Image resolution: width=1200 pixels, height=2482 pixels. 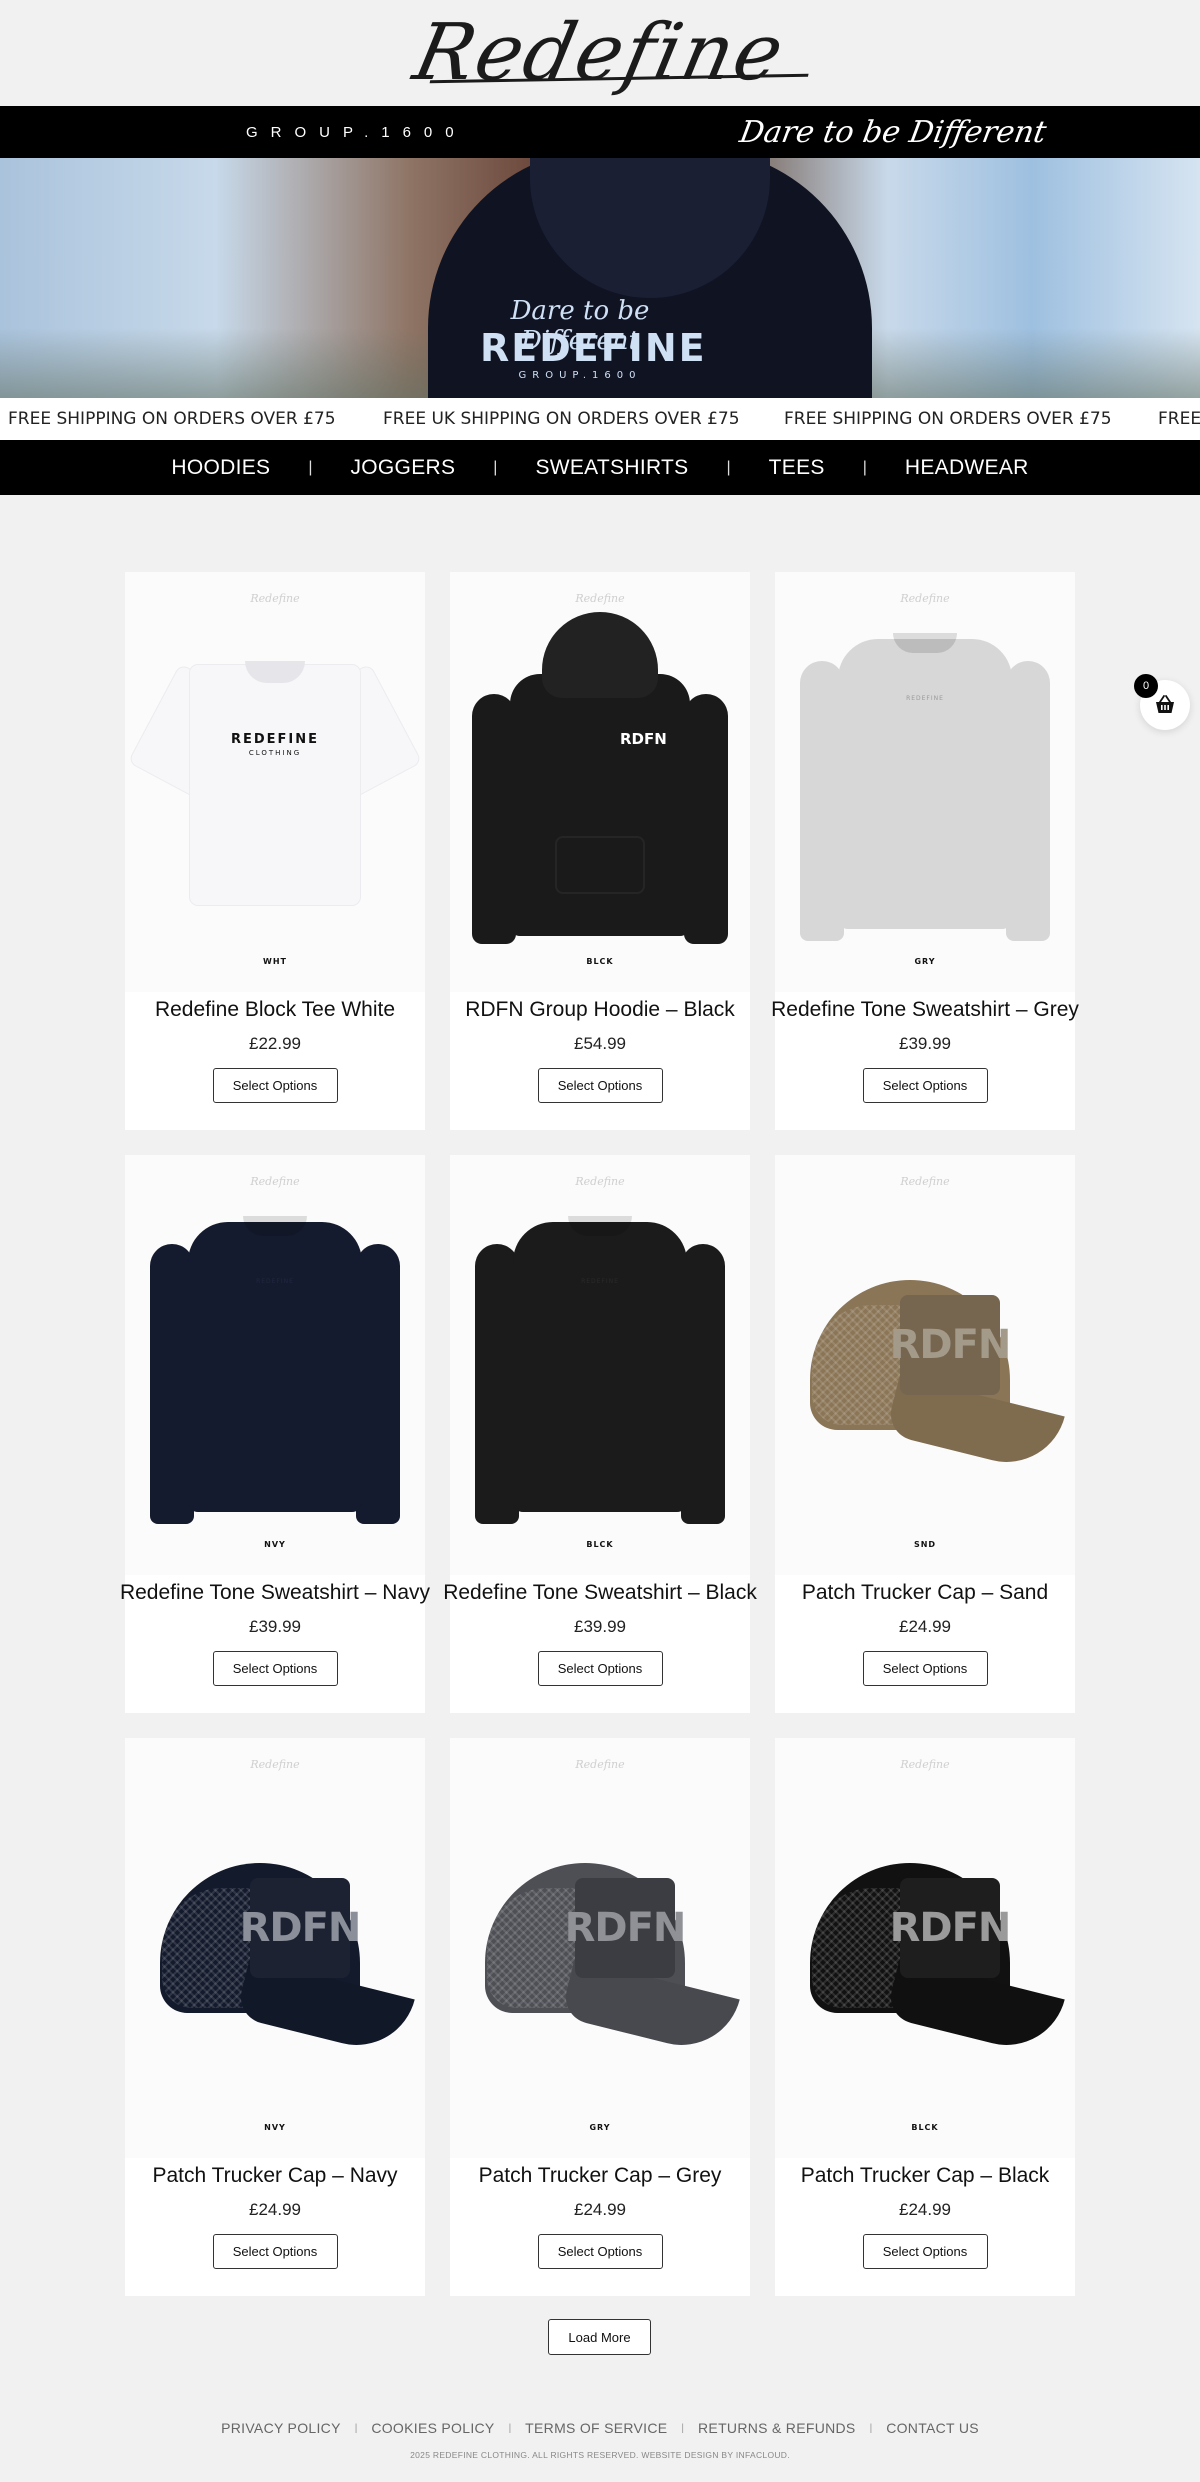 I want to click on tshirt-image: REDEFINE CLOTHING, so click(x=275, y=782).